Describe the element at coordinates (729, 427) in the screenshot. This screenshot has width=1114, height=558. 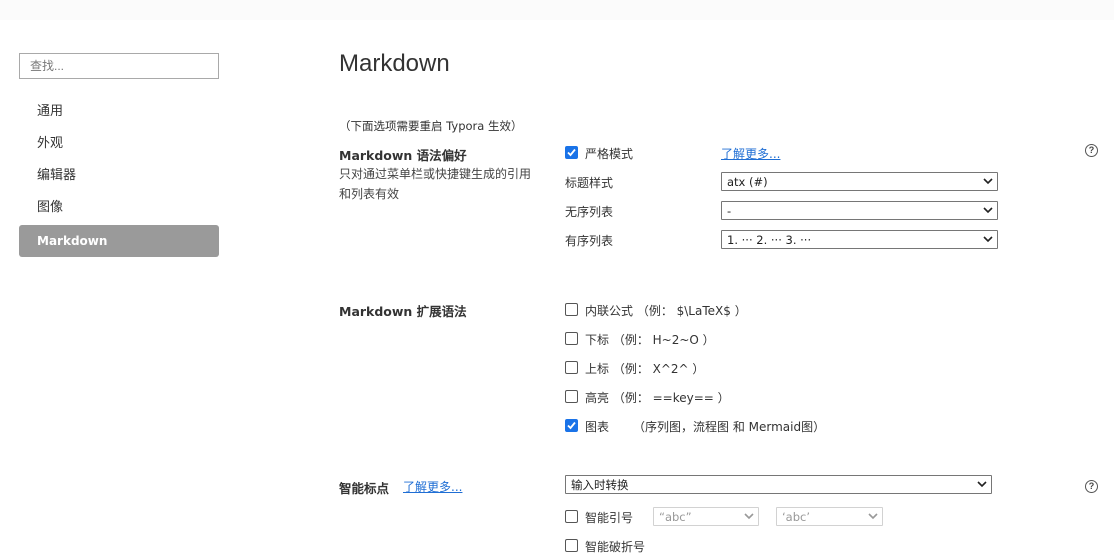
I see `diagrams-note: （序列图，流程图 和 Mermaid图）` at that location.